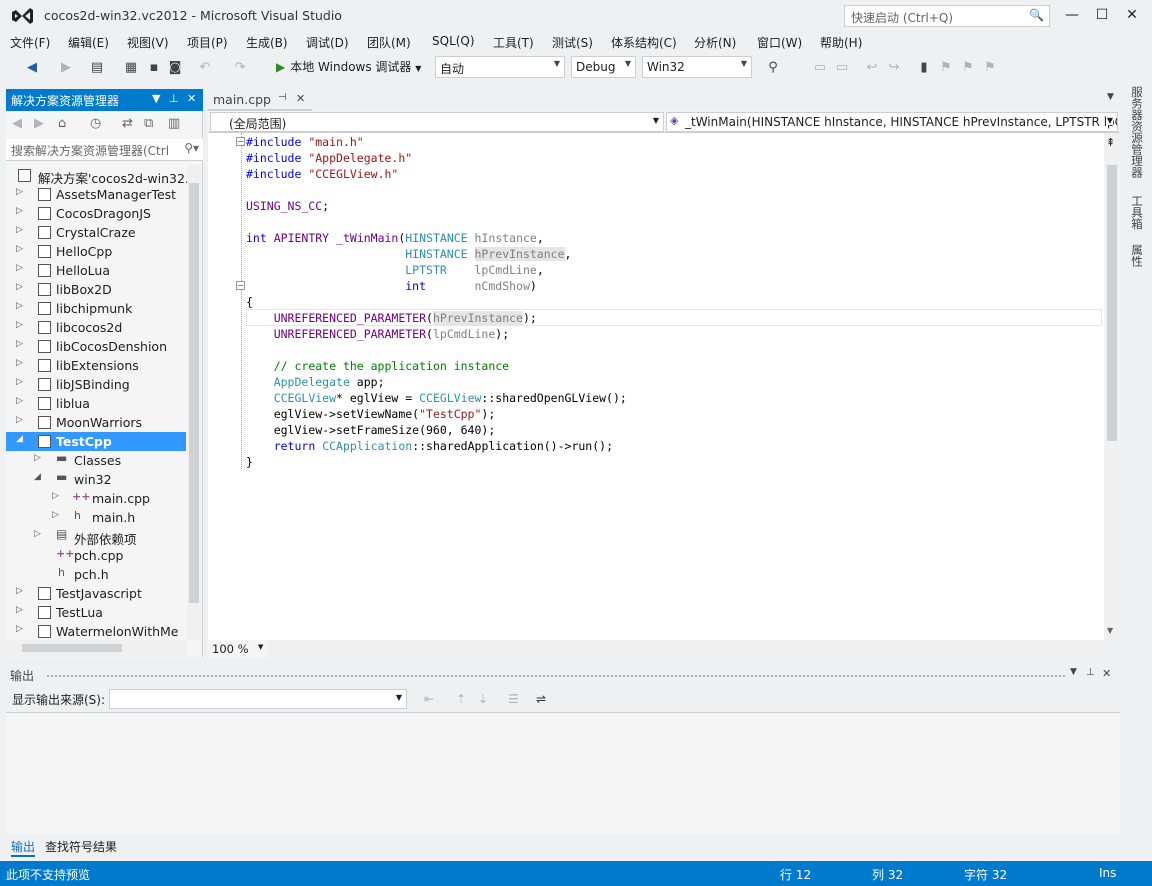  I want to click on solution-explorer-hscrollbar, so click(96, 648).